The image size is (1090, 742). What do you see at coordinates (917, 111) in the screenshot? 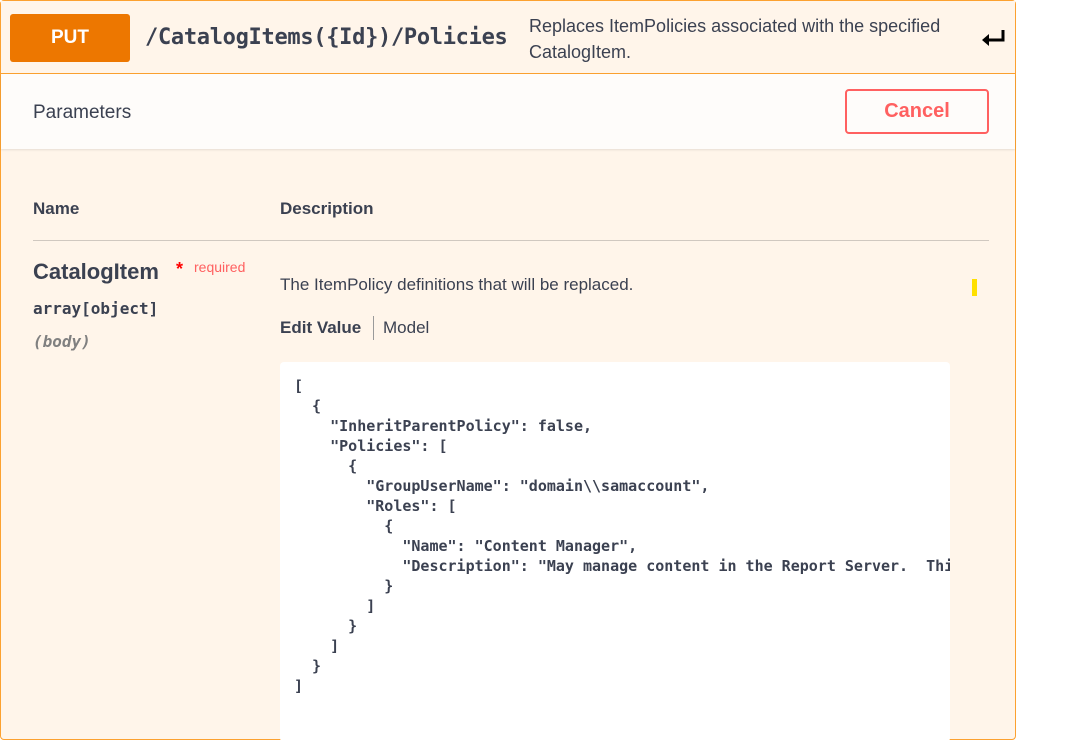
I see `cancel-button: Cancel` at bounding box center [917, 111].